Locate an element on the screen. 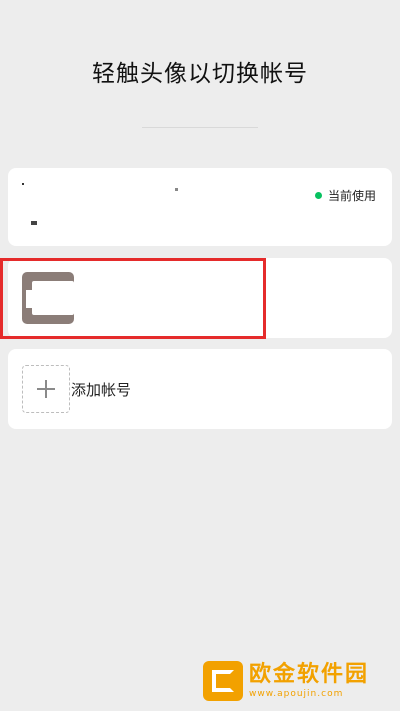 This screenshot has width=400, height=711. title-divider is located at coordinates (200, 127).